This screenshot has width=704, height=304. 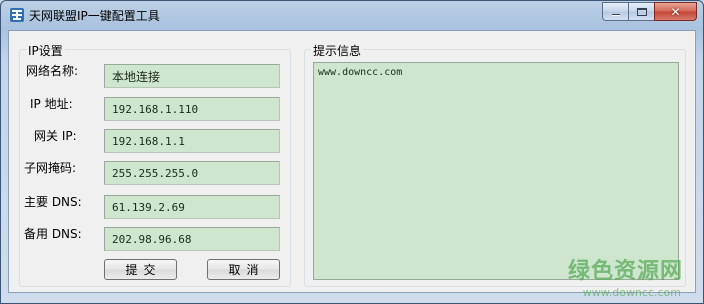 What do you see at coordinates (337, 50) in the screenshot?
I see `hint-title: 提示信息` at bounding box center [337, 50].